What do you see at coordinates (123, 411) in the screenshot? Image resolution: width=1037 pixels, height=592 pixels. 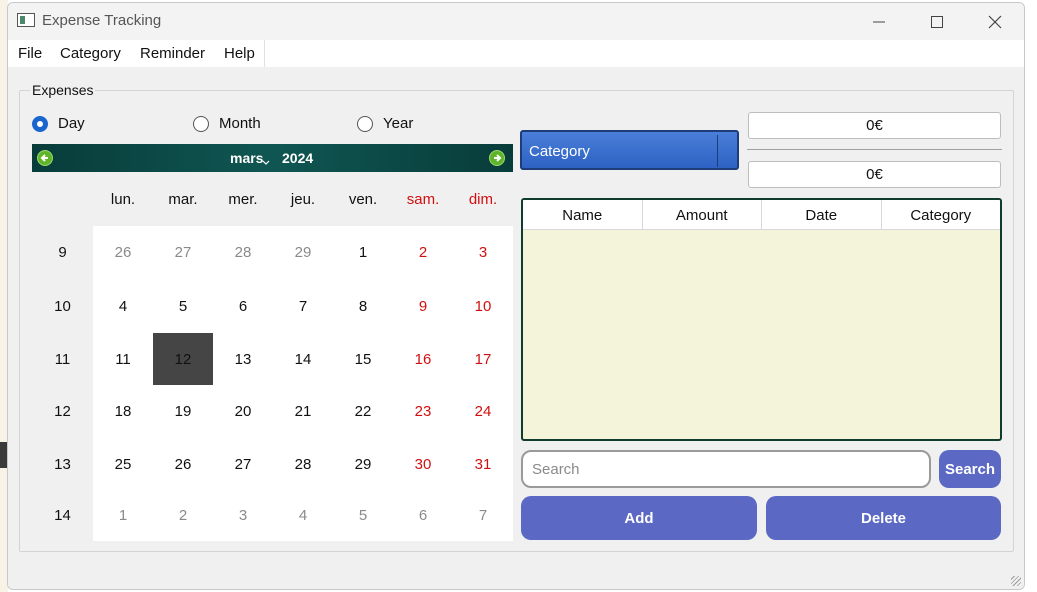 I see `calendar-day: 18` at bounding box center [123, 411].